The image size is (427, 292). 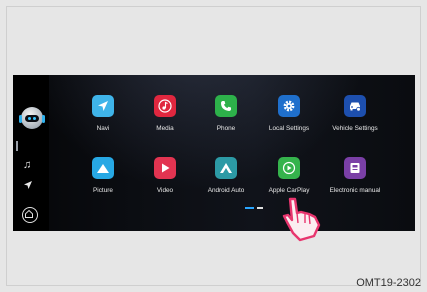 I want to click on app-label: Vehicle Settings, so click(x=355, y=128).